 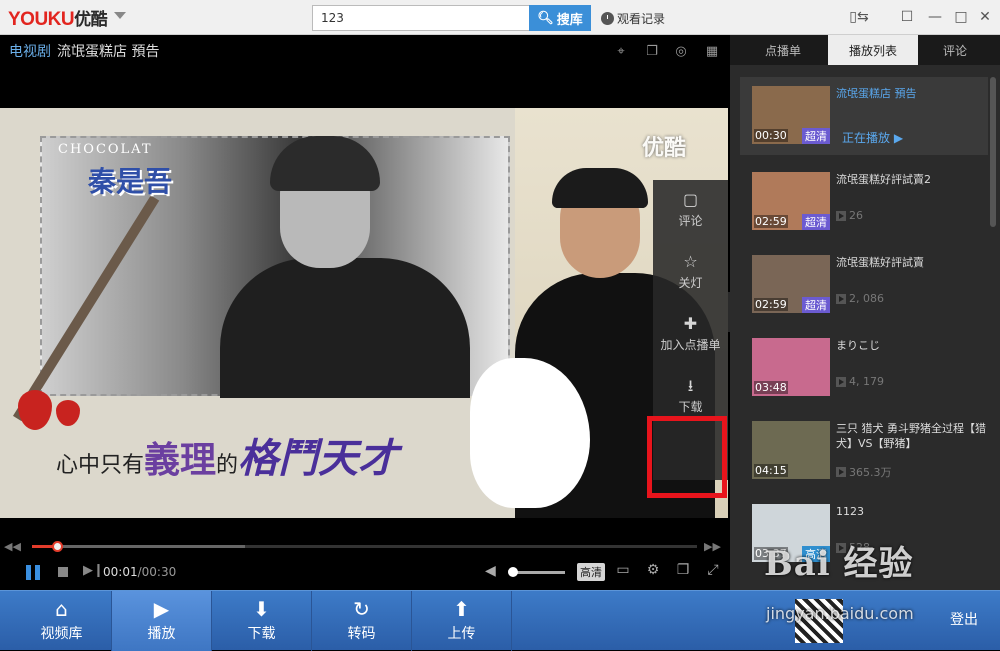 I want to click on nav-video-library: ⌂ 视频库, so click(x=62, y=621).